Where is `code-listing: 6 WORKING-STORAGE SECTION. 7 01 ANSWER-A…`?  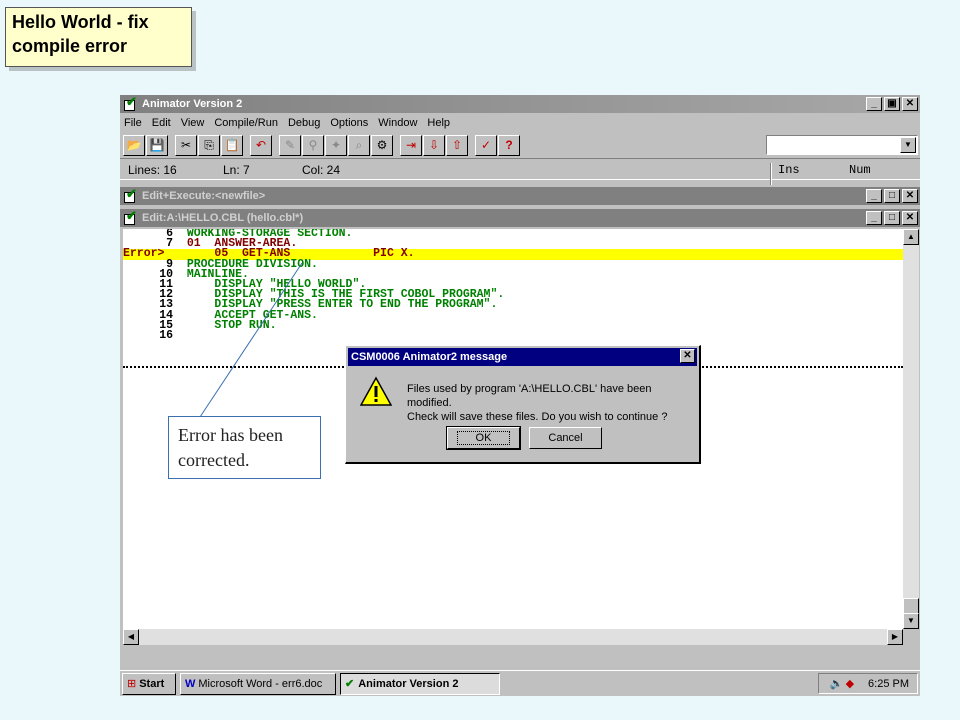 code-listing: 6 WORKING-STORAGE SECTION. 7 01 ANSWER-A… is located at coordinates (513, 285).